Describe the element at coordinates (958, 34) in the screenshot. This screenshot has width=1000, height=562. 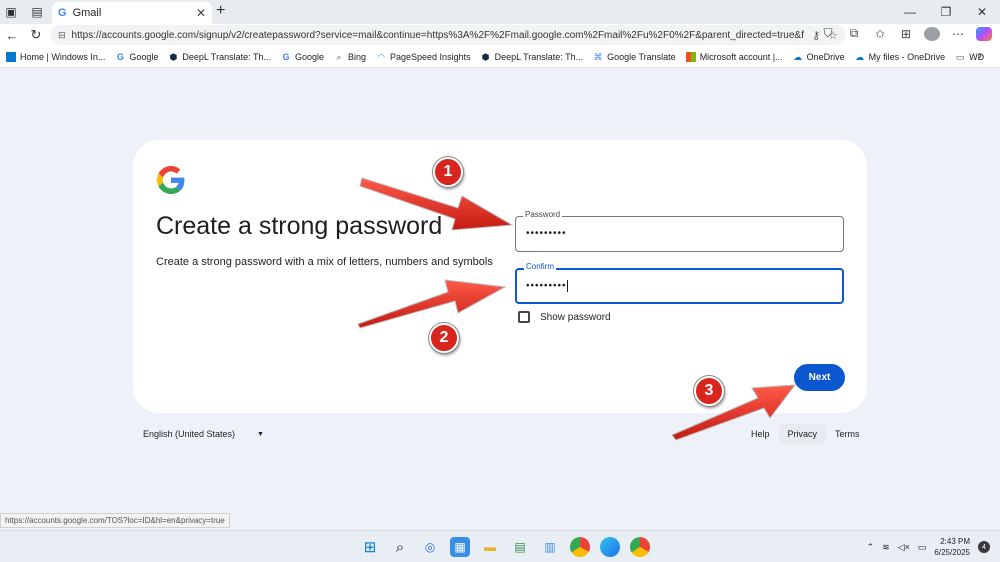
I see `more-menu-icon: ⋯` at that location.